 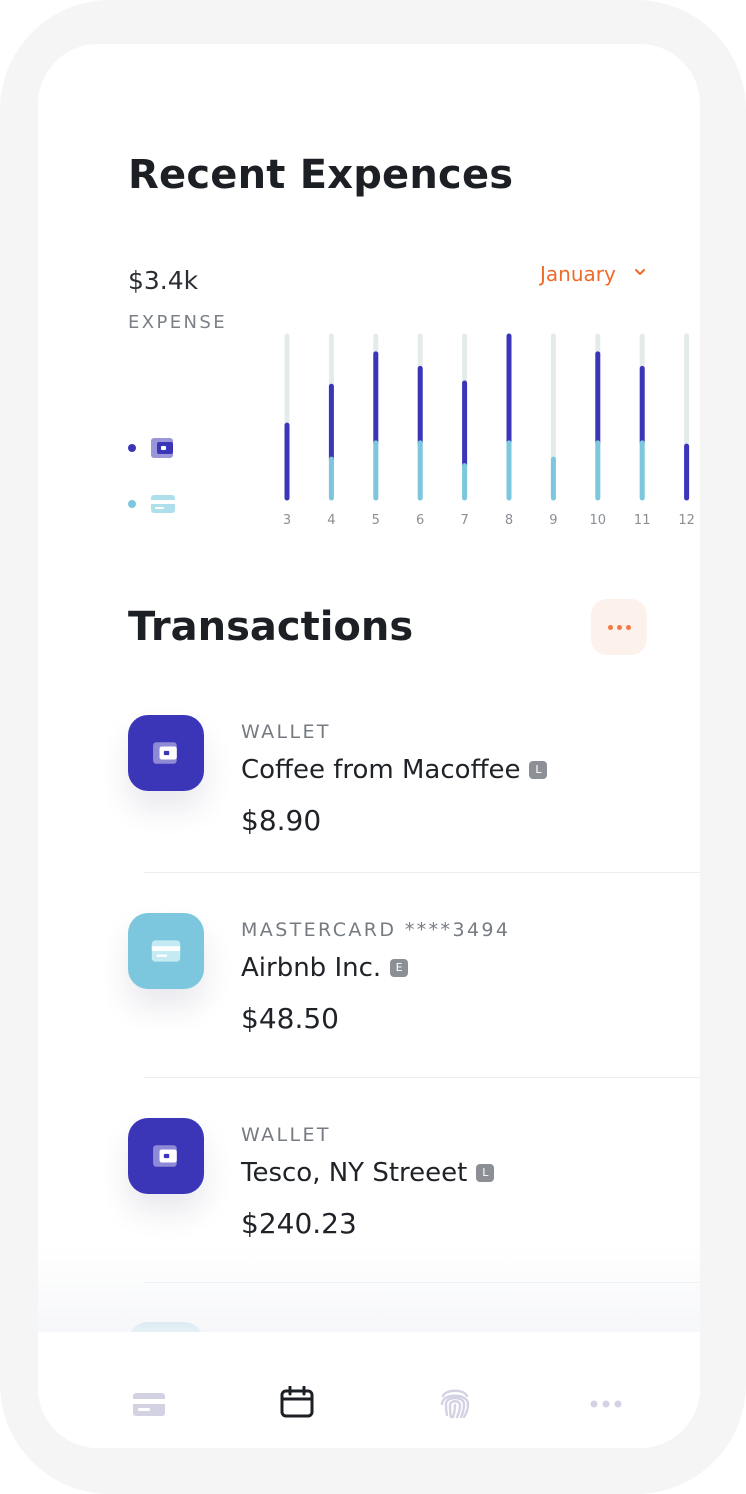 I want to click on chart-x-tick-label: 9, so click(x=553, y=520).